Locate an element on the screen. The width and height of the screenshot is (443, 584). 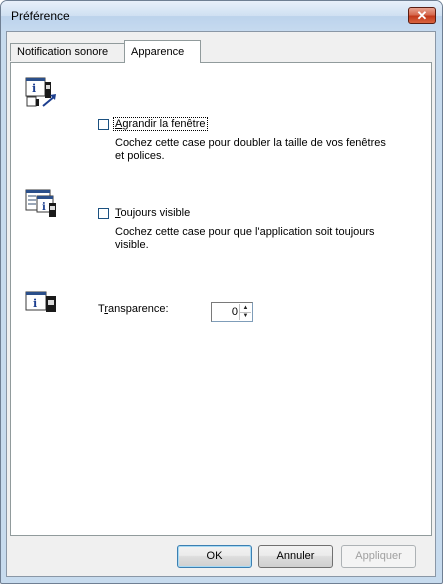
agrandir-label: Agrandir la fenêtre is located at coordinates (160, 124).